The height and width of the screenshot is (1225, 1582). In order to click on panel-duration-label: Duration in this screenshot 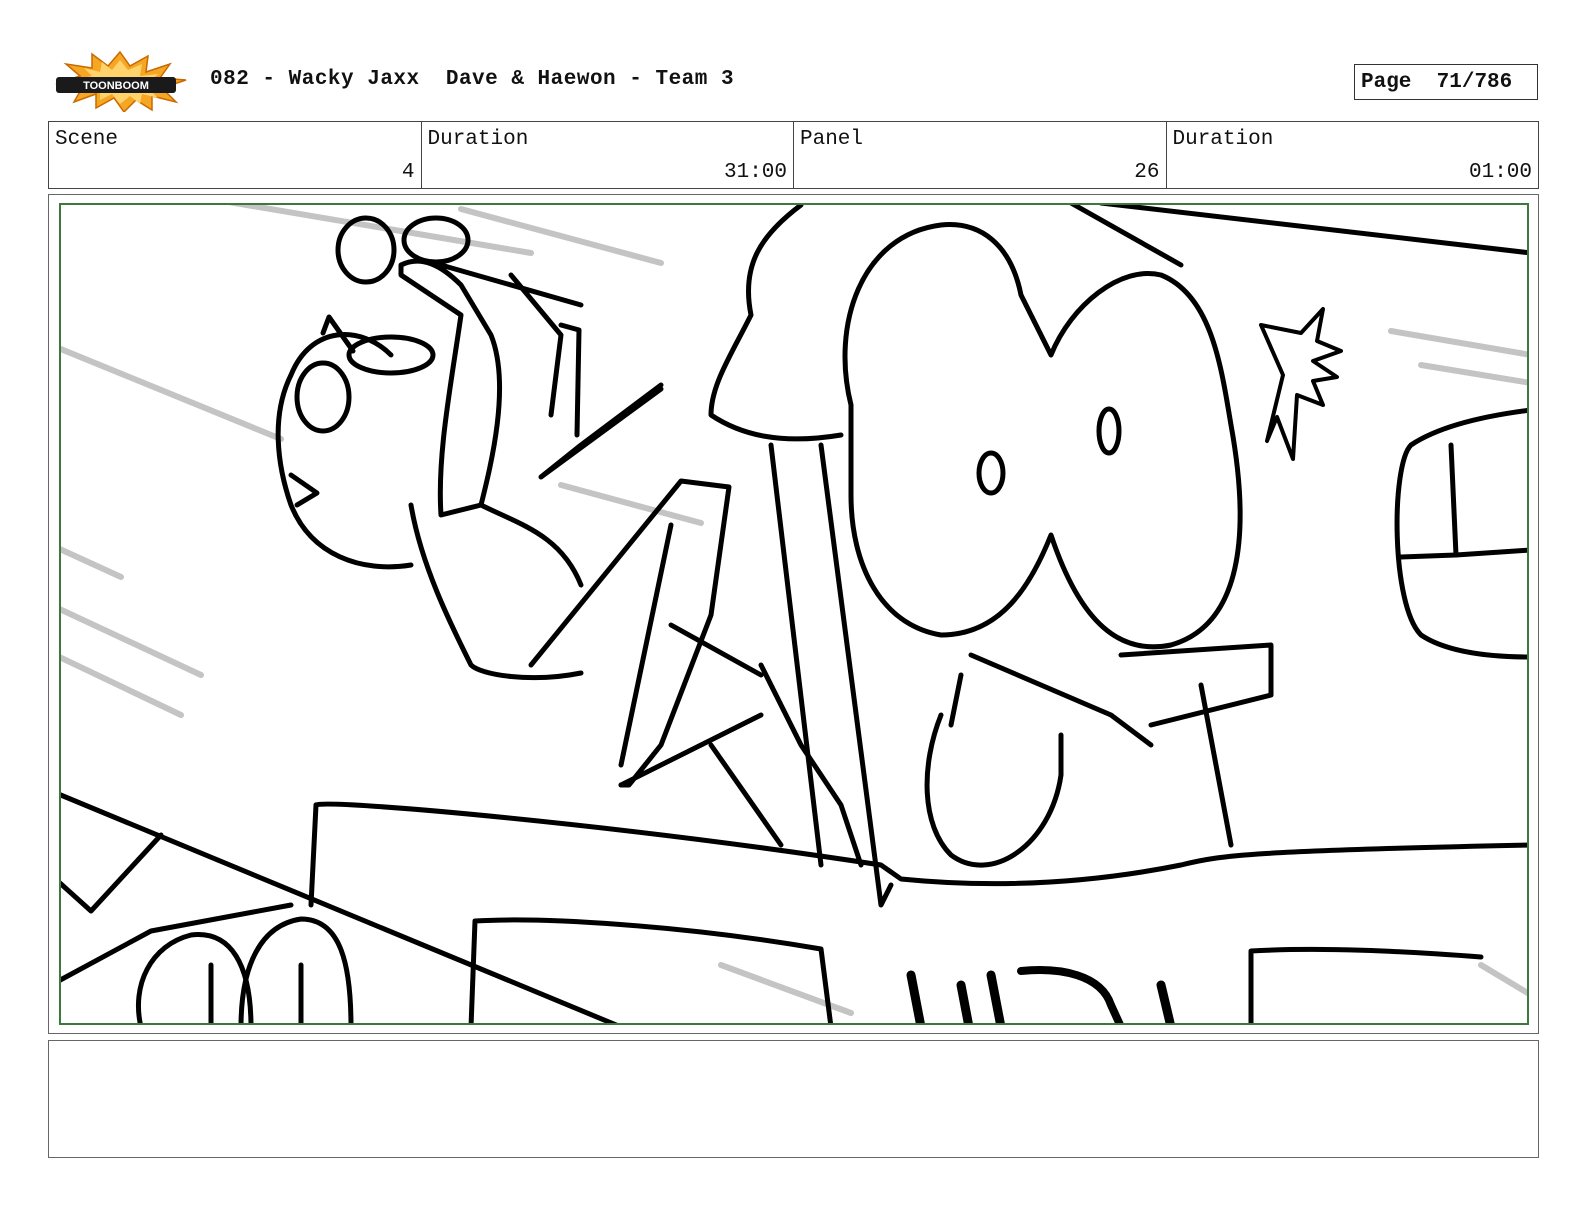, I will do `click(1223, 139)`.